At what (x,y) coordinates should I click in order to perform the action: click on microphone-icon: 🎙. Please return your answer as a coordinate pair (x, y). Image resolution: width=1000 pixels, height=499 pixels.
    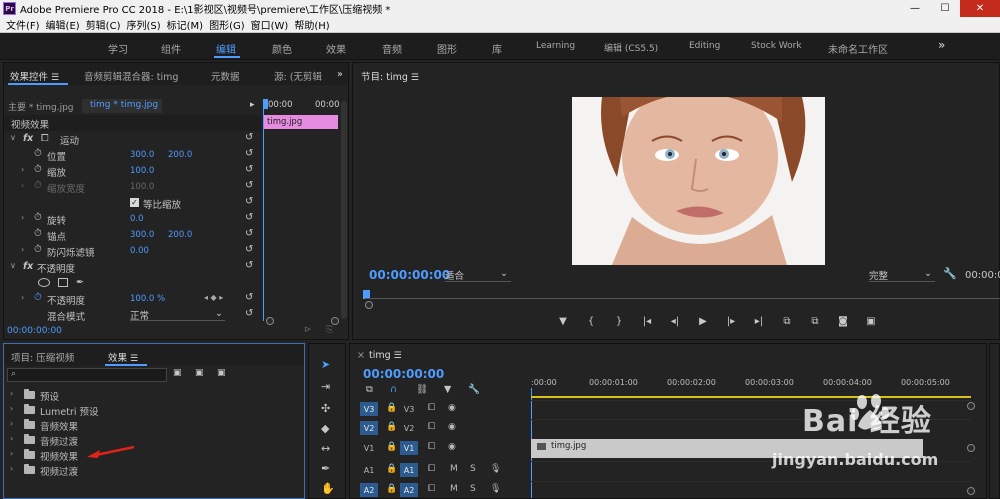
    Looking at the image, I should click on (495, 469).